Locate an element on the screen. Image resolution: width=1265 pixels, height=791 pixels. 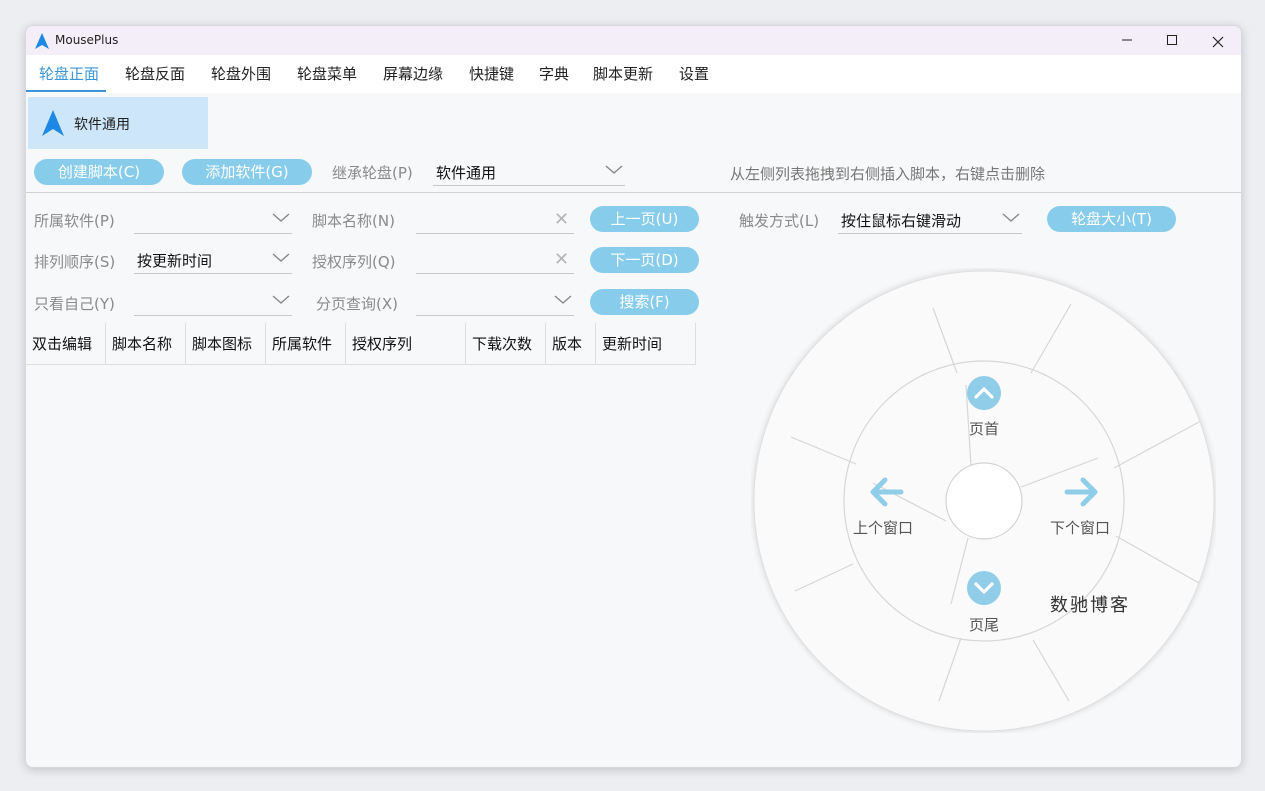
prev-page-button: 上一页(U) is located at coordinates (644, 219).